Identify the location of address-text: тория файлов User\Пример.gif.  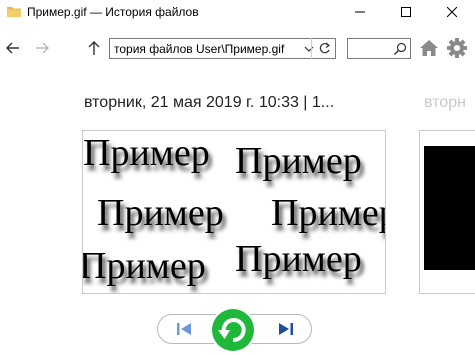
(208, 49).